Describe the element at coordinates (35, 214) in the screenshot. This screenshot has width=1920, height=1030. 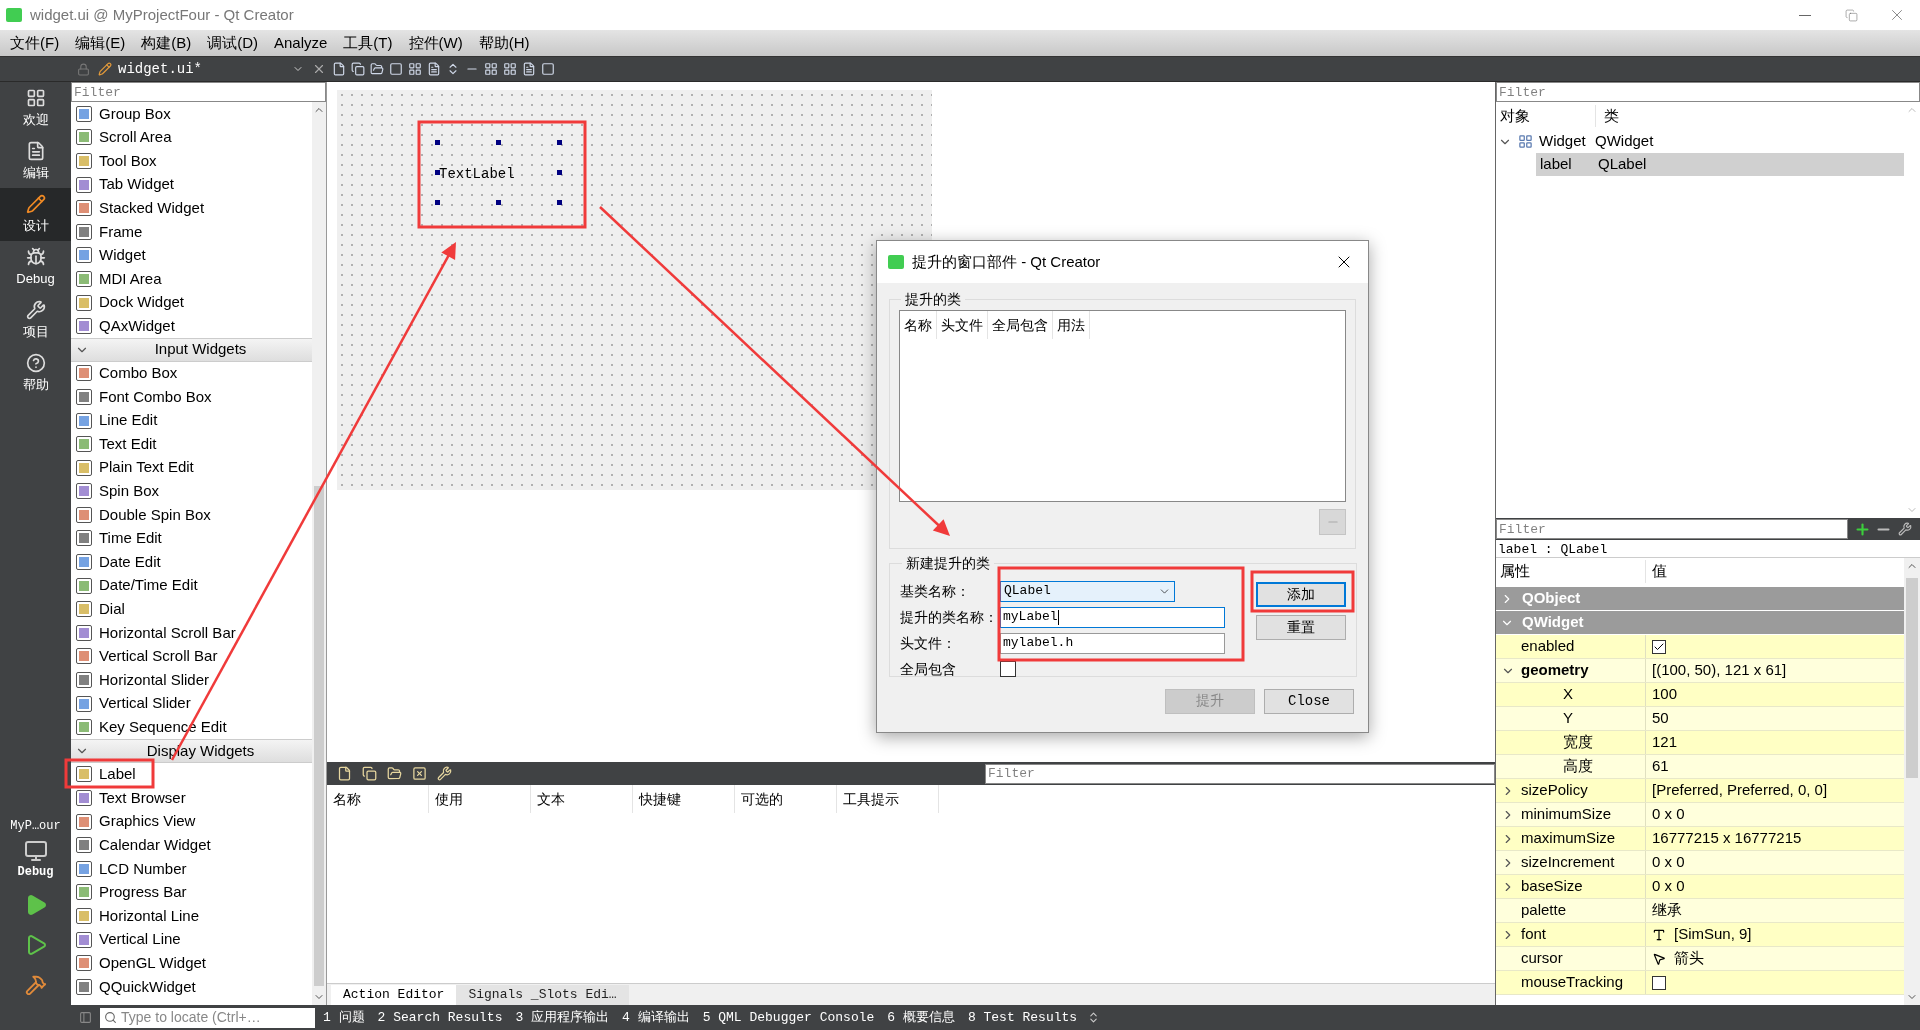
I see `mode-button: 设计` at that location.